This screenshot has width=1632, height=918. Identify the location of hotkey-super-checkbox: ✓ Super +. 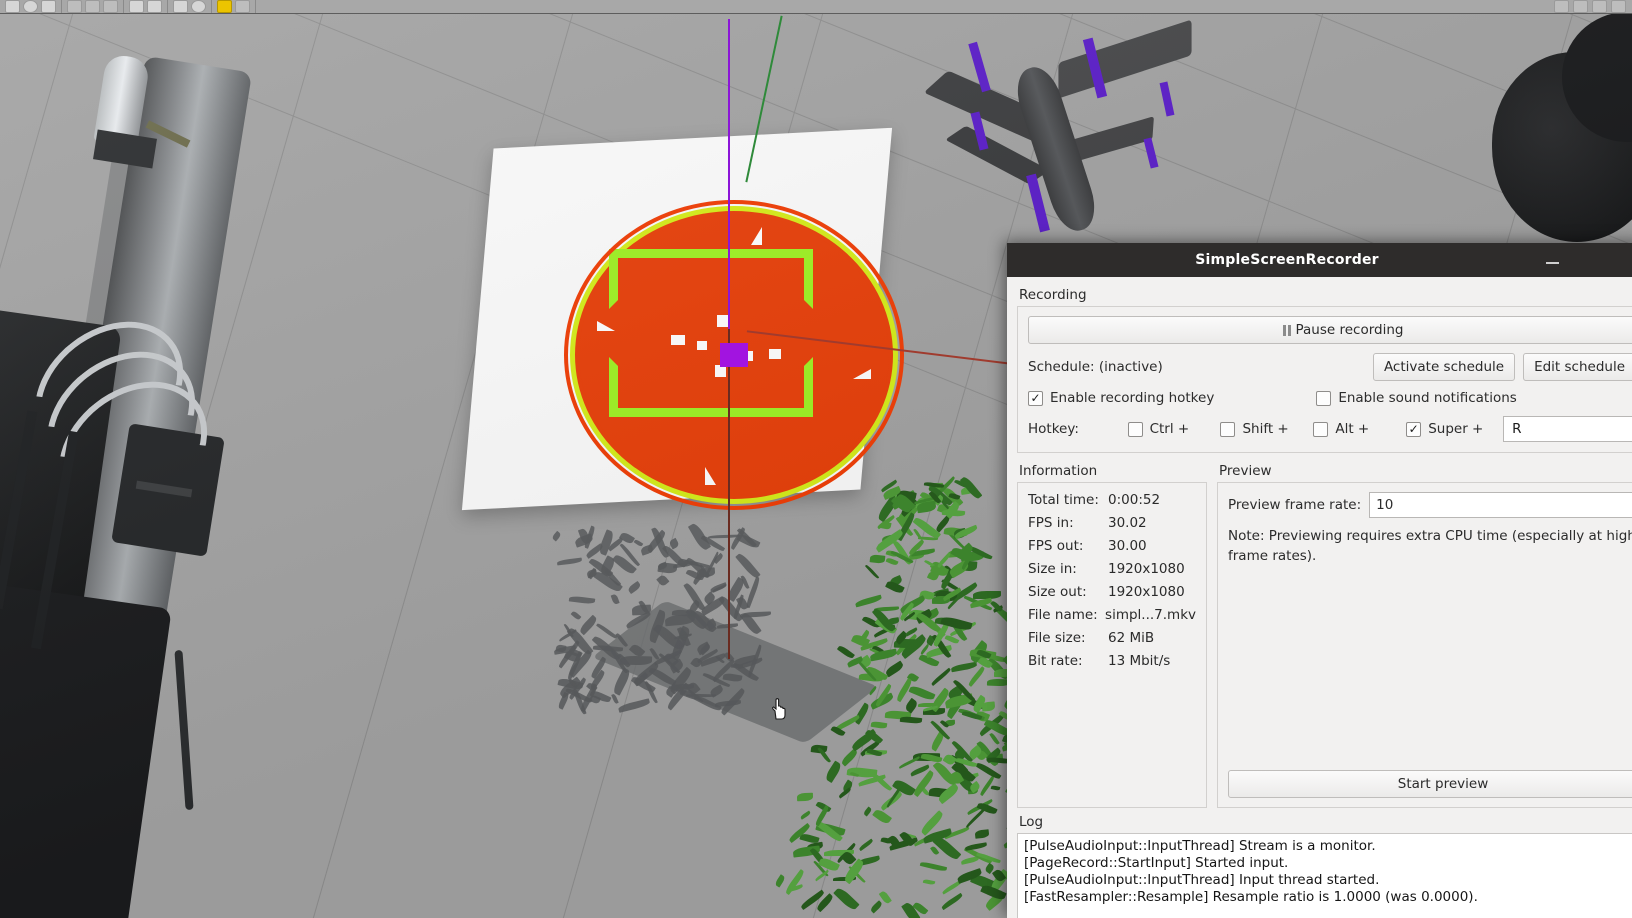
(1452, 429).